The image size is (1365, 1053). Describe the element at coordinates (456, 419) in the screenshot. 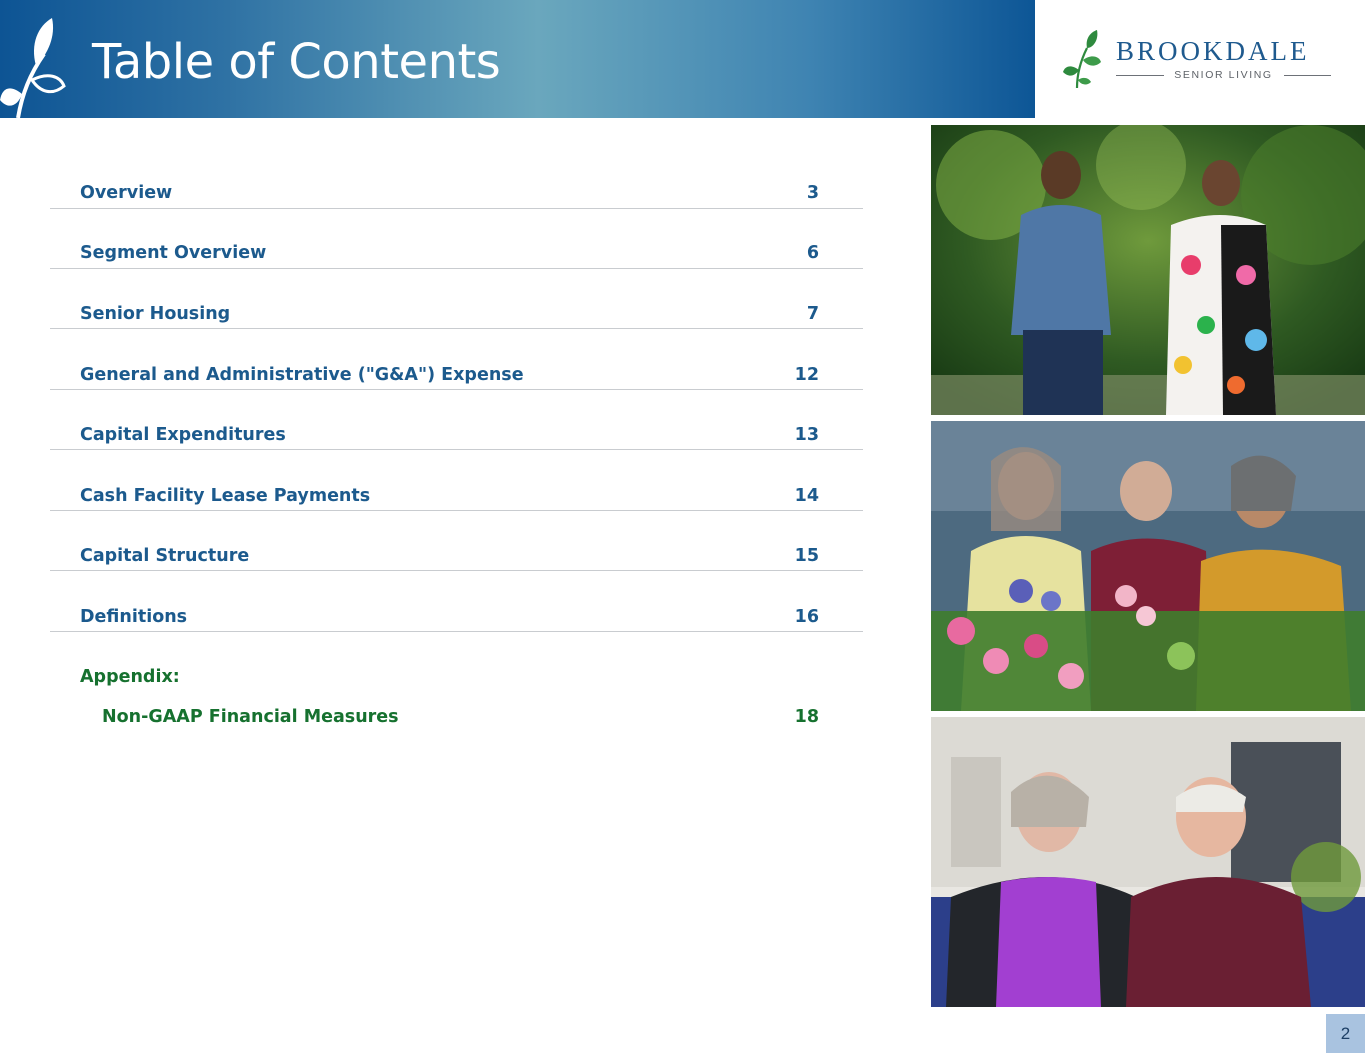

I see `toc-entry: Capital Expenditures 13` at that location.